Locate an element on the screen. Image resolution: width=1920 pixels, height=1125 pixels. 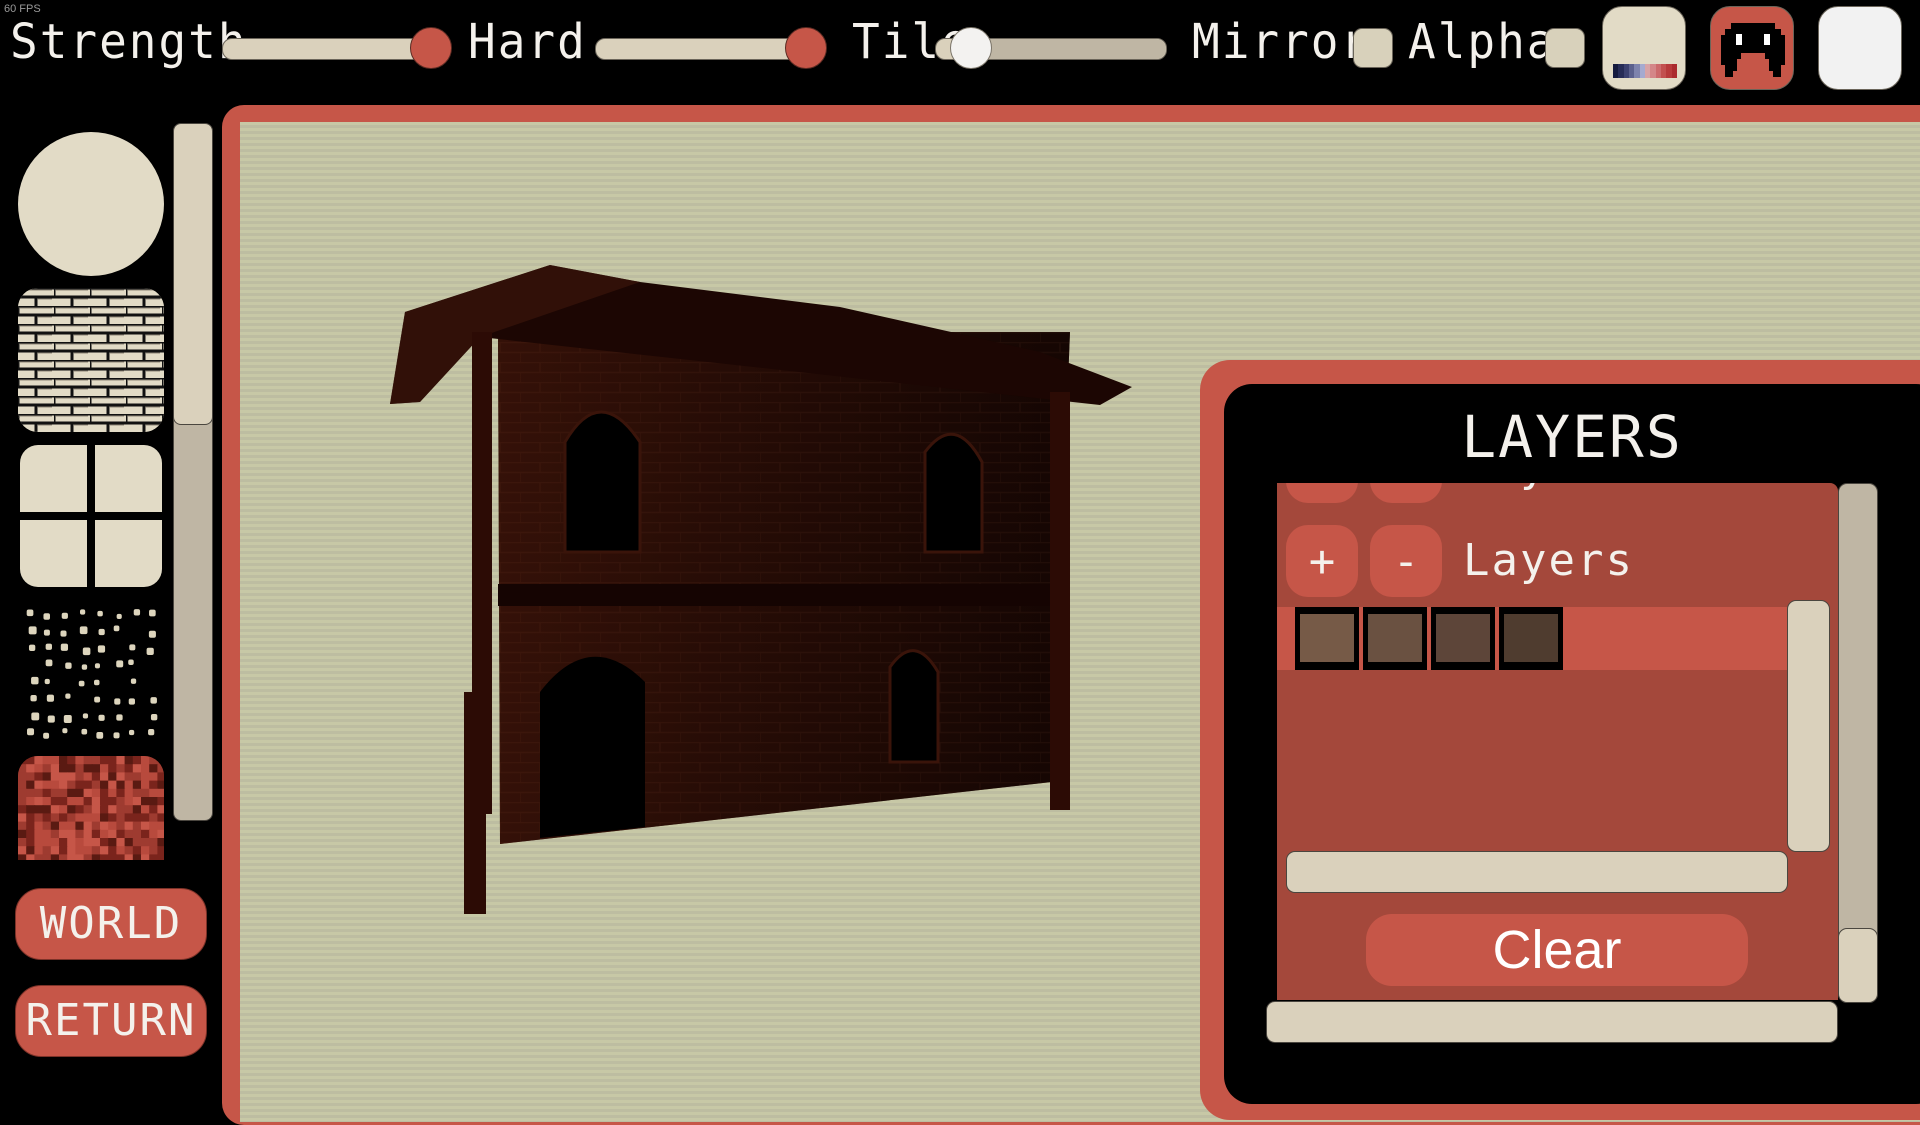
palette-button is located at coordinates (1644, 48).